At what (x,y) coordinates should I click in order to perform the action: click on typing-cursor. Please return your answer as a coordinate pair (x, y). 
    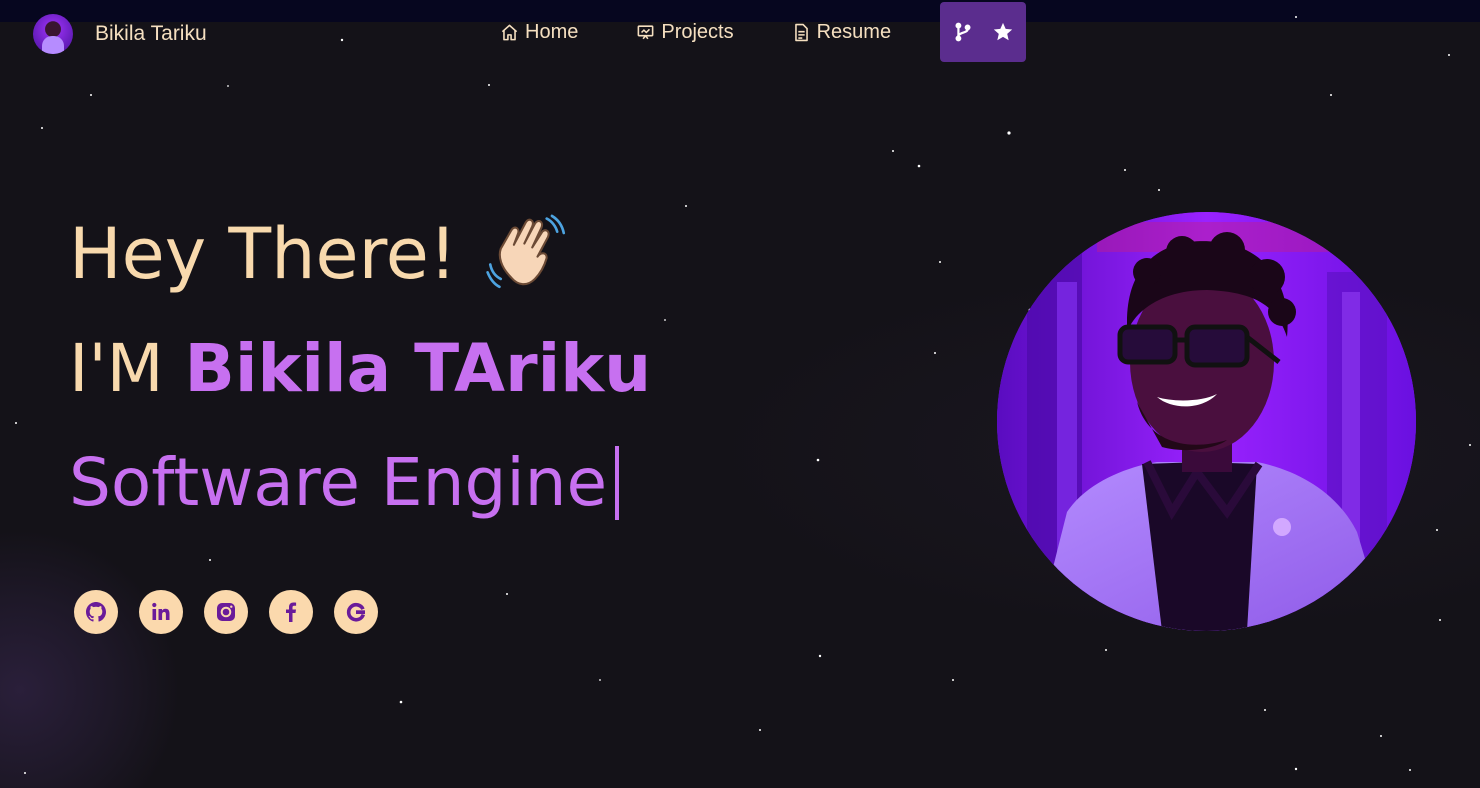
    Looking at the image, I should click on (617, 482).